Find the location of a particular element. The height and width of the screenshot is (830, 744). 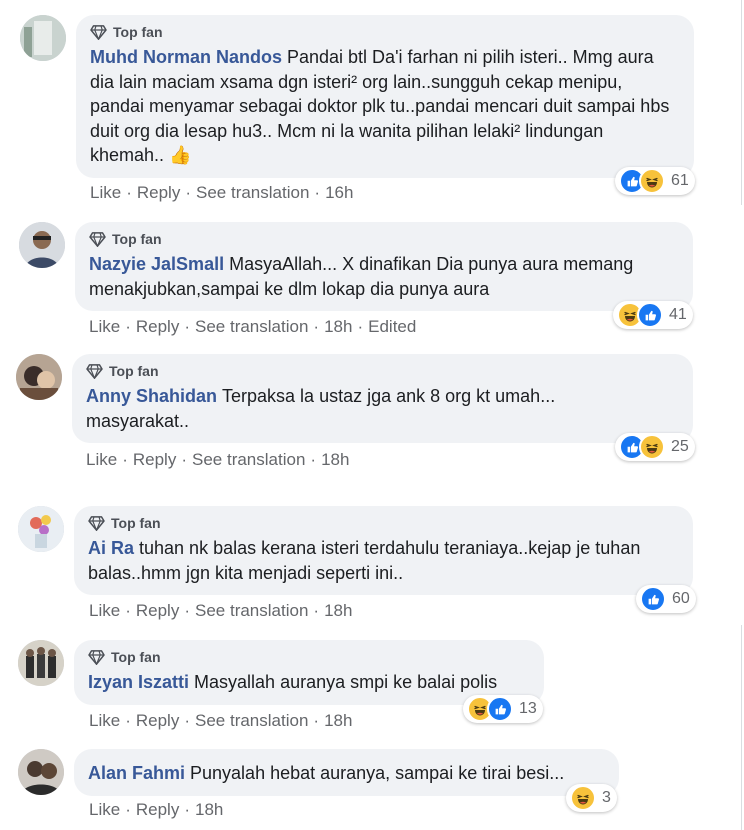

commenter-name: Muhd Norman Nandos is located at coordinates (186, 57).